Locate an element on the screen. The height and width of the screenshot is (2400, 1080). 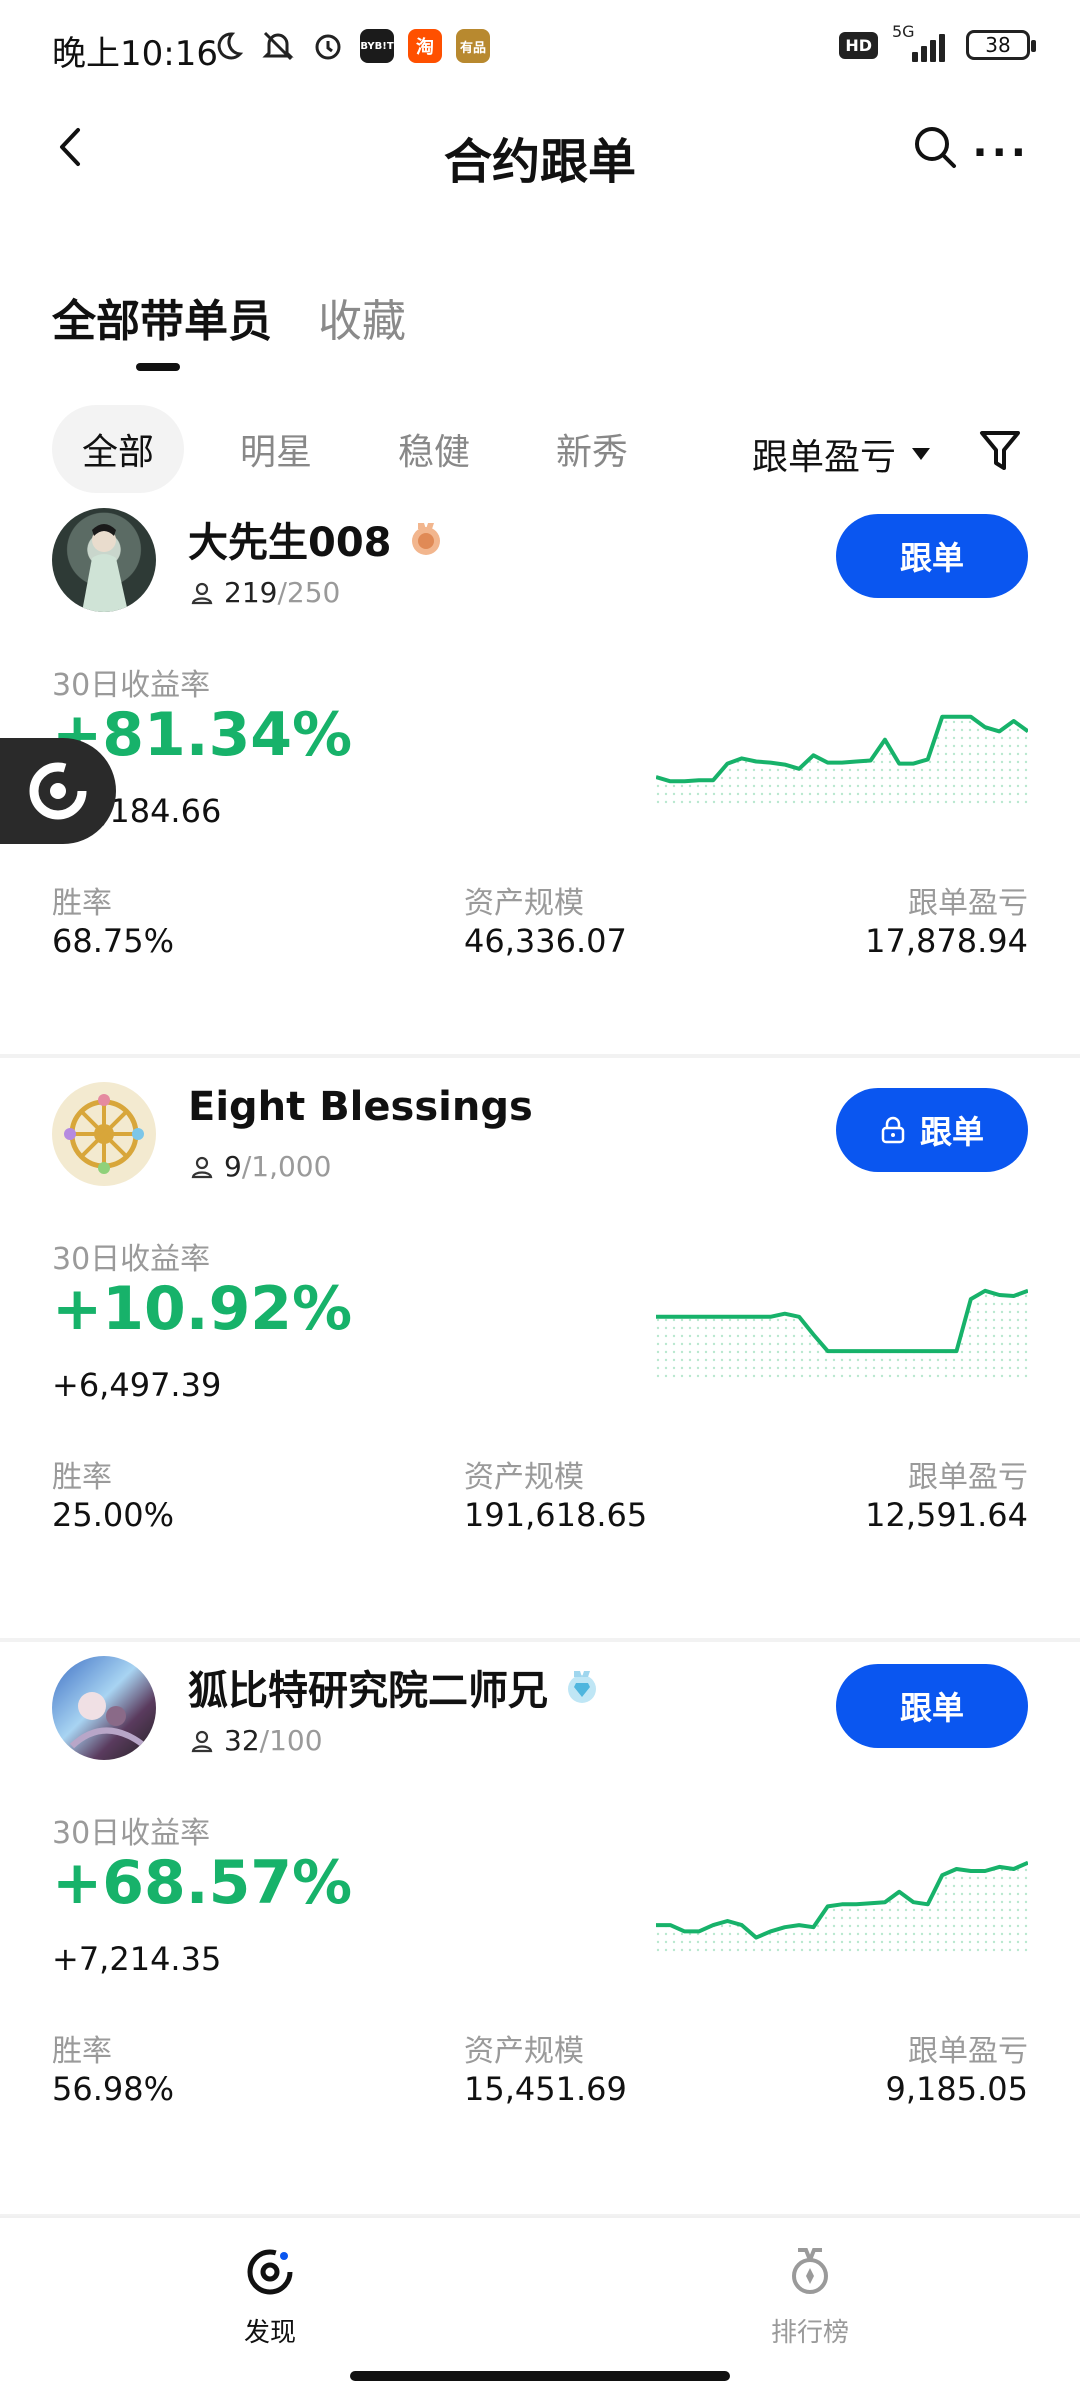
trader-name: Eight Blessings is located at coordinates (360, 1107).